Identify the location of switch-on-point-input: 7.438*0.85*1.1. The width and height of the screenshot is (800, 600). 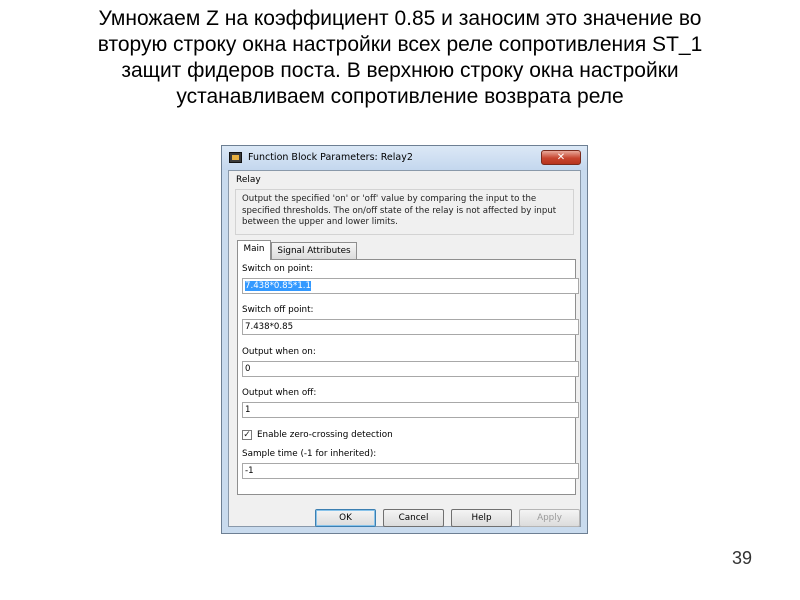
(410, 286).